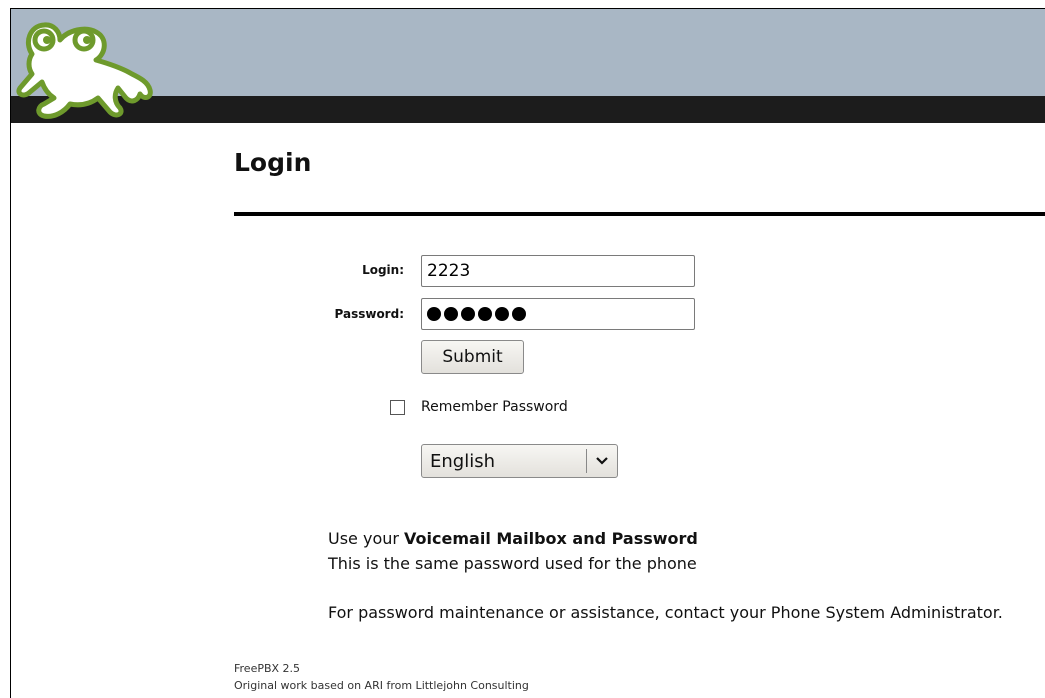  I want to click on password-mask, so click(558, 314).